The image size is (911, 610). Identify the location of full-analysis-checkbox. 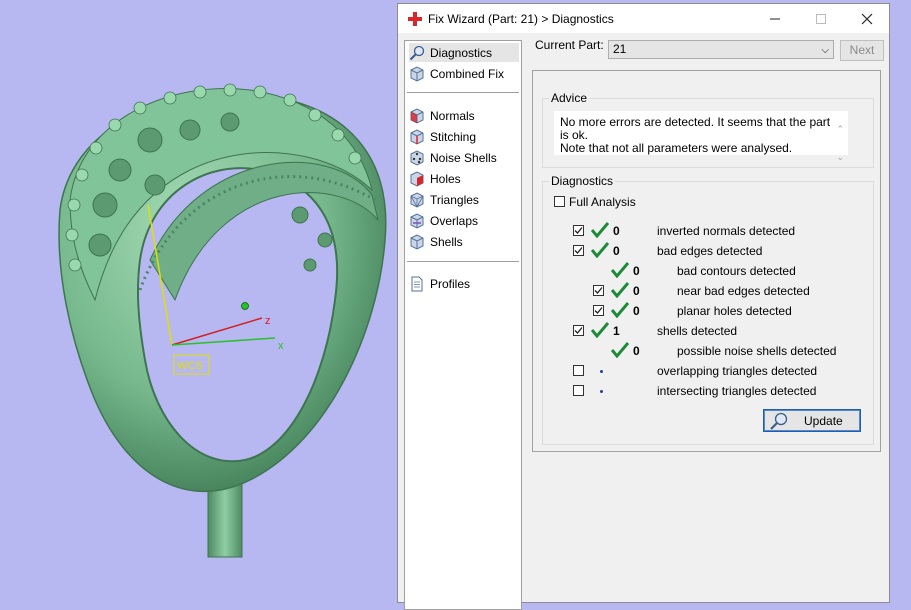
(559, 201).